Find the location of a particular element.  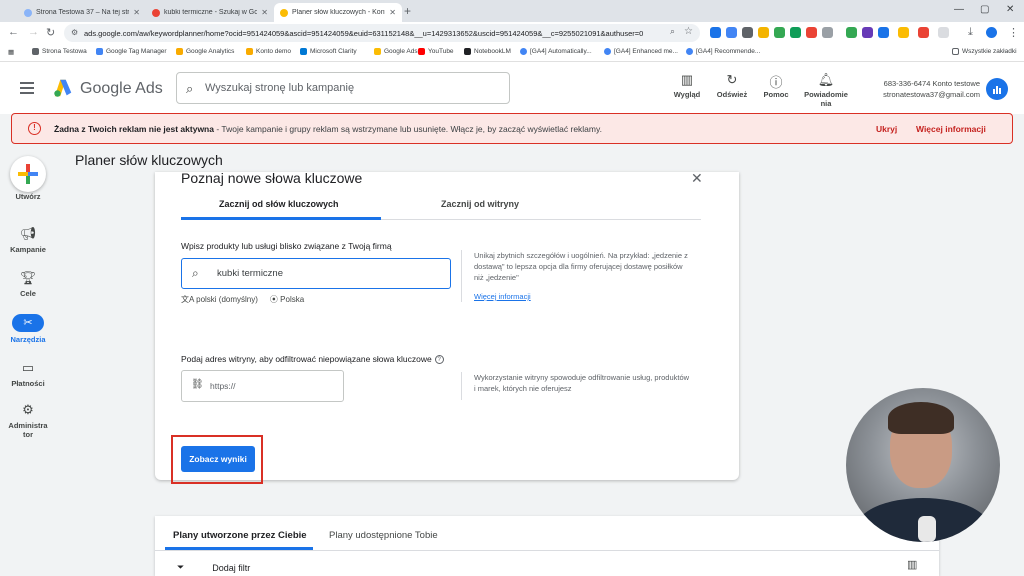

keywords-input: ⌕ kubki termiczne is located at coordinates (316, 273).